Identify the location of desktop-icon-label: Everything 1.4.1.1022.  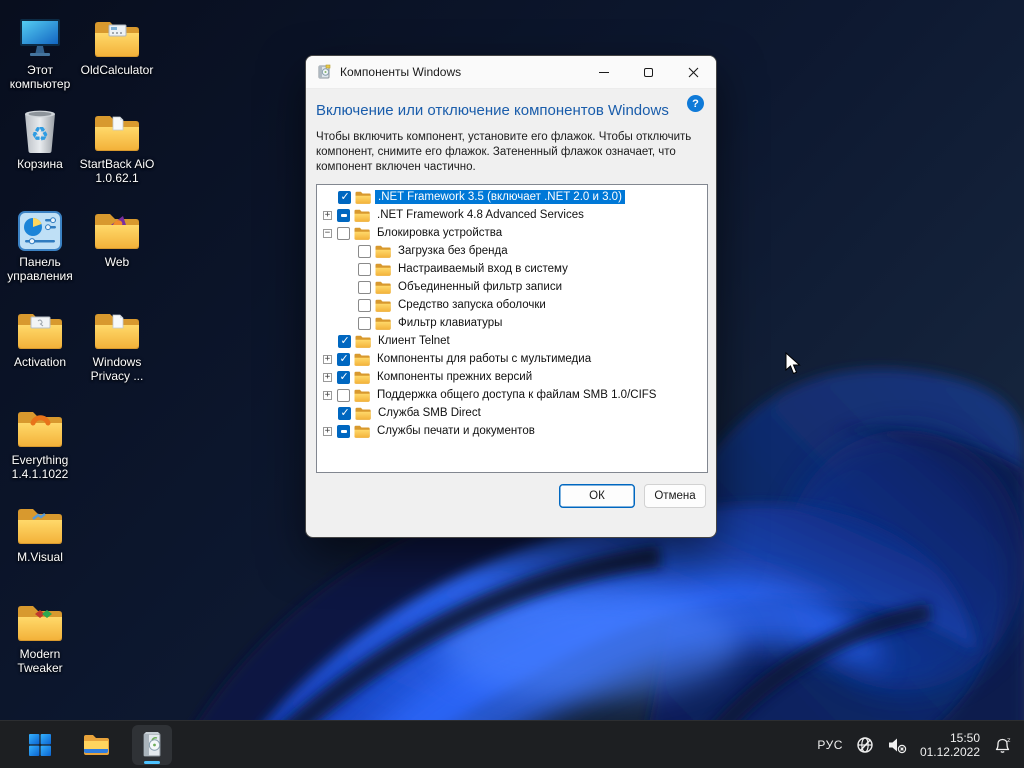
(40, 467).